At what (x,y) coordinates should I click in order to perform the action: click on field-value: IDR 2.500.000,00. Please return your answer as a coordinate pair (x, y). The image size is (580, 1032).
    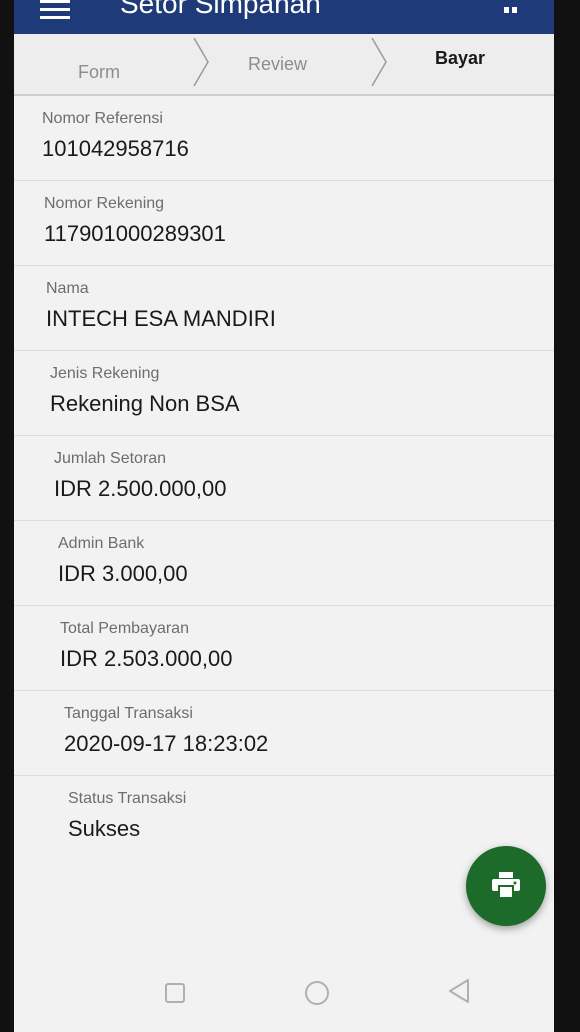
    Looking at the image, I should click on (140, 488).